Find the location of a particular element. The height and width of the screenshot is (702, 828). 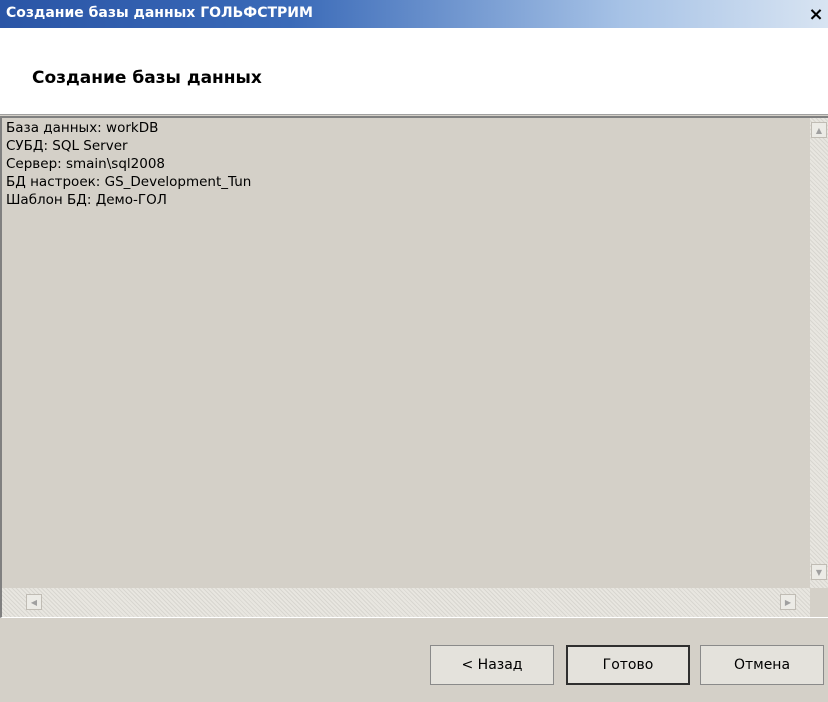

scroll-down-icon: ▼ is located at coordinates (819, 572).